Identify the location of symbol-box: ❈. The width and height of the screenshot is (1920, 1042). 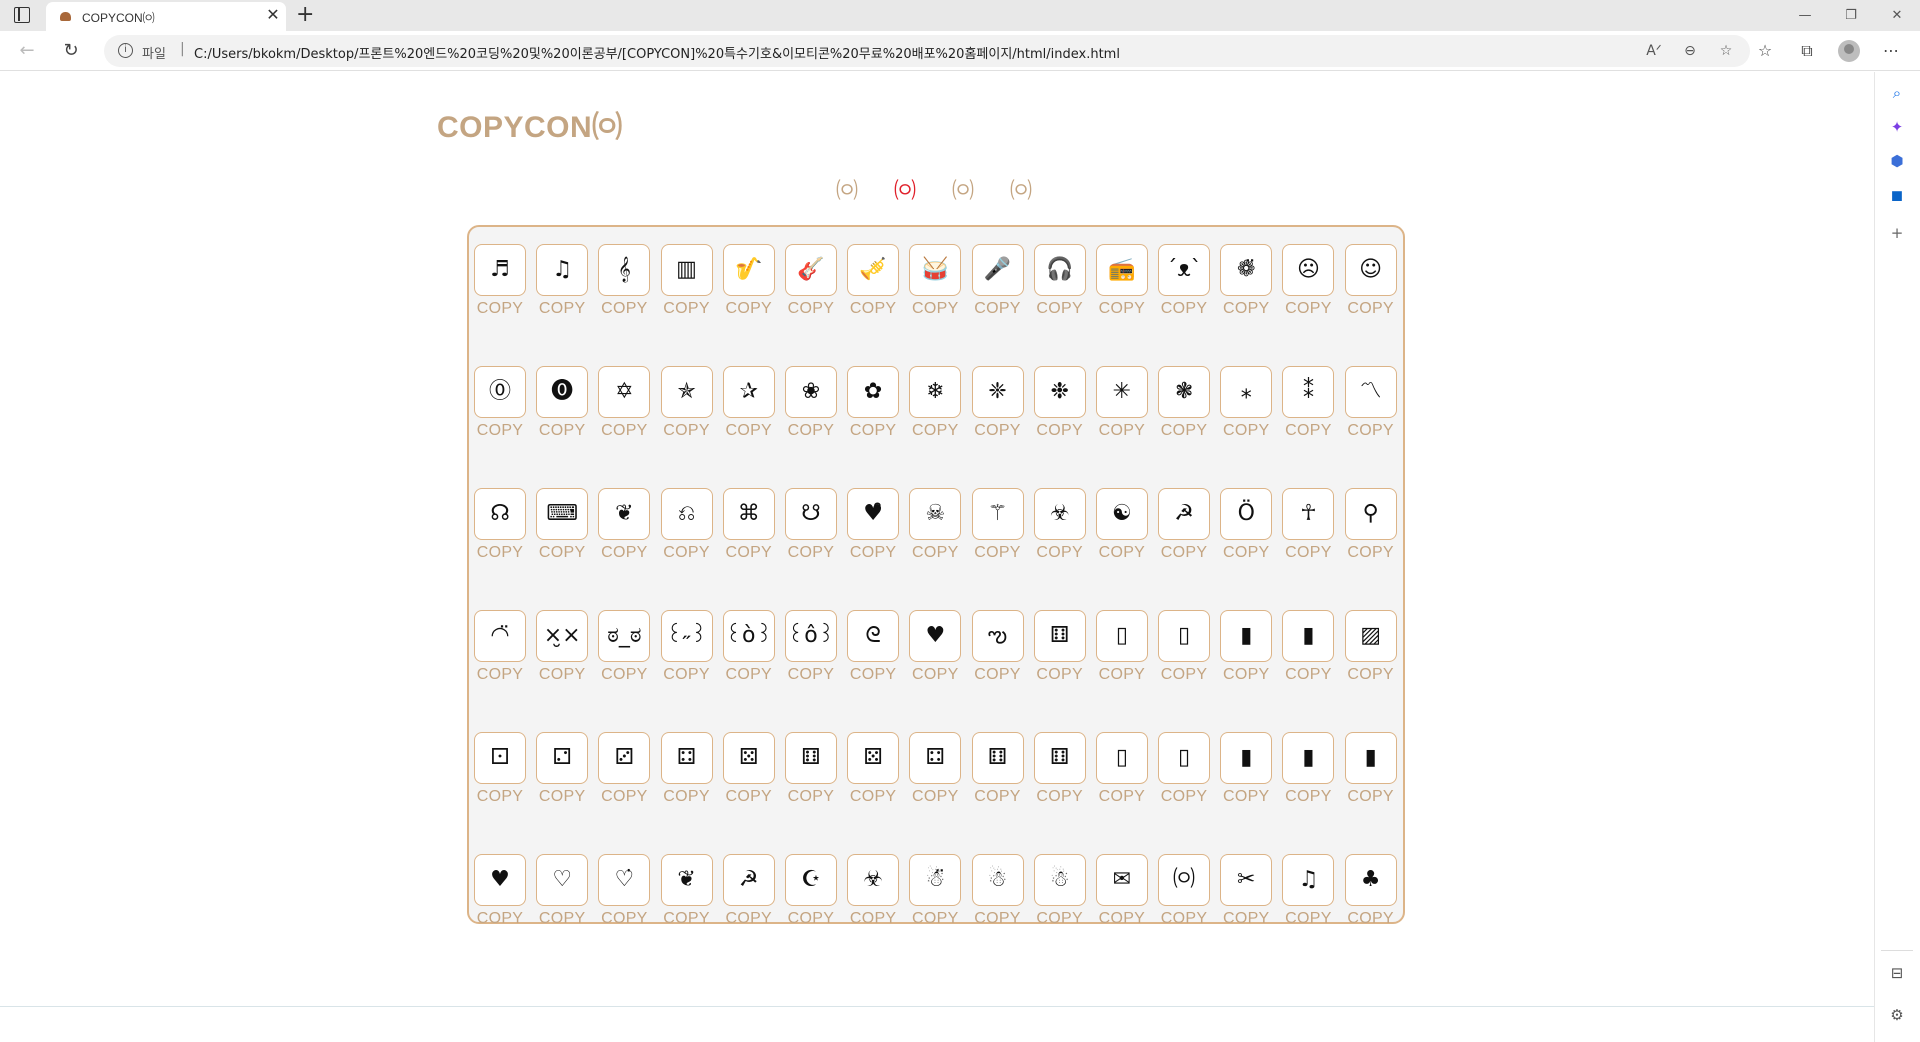
(997, 392).